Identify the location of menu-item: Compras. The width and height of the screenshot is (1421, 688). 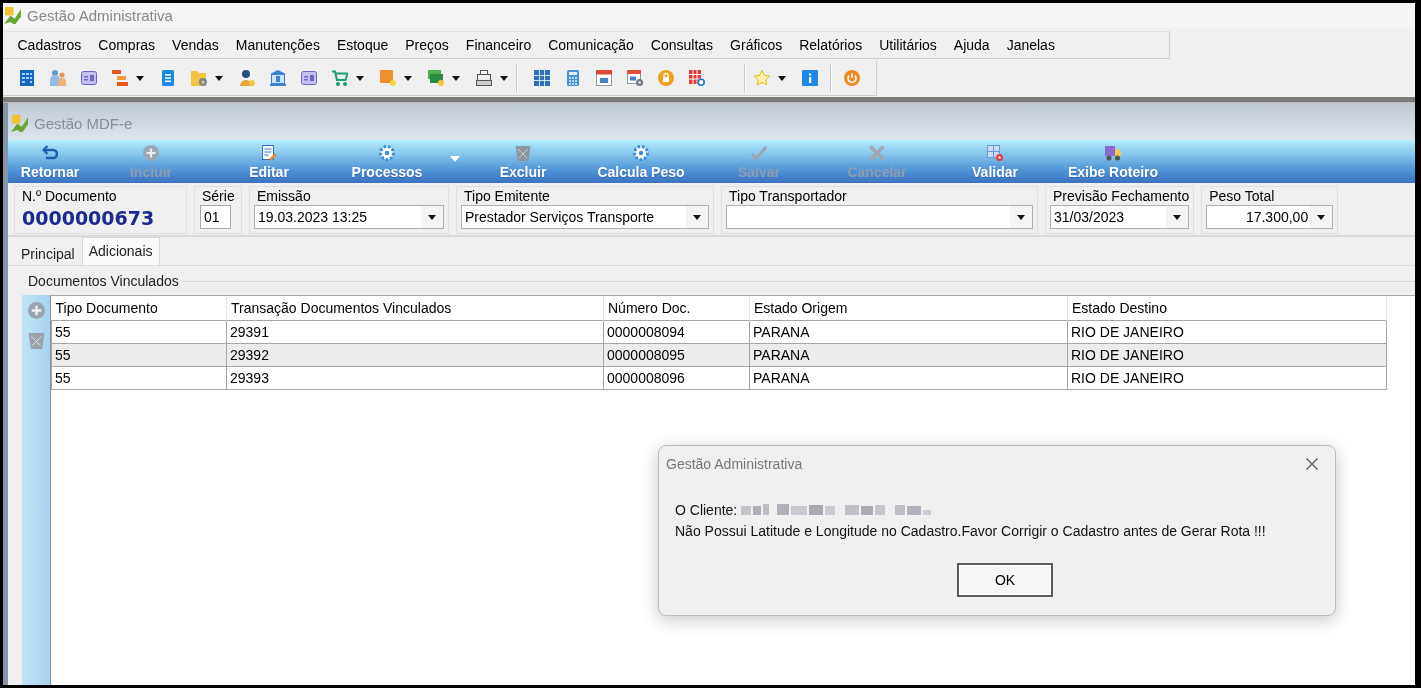
(126, 45).